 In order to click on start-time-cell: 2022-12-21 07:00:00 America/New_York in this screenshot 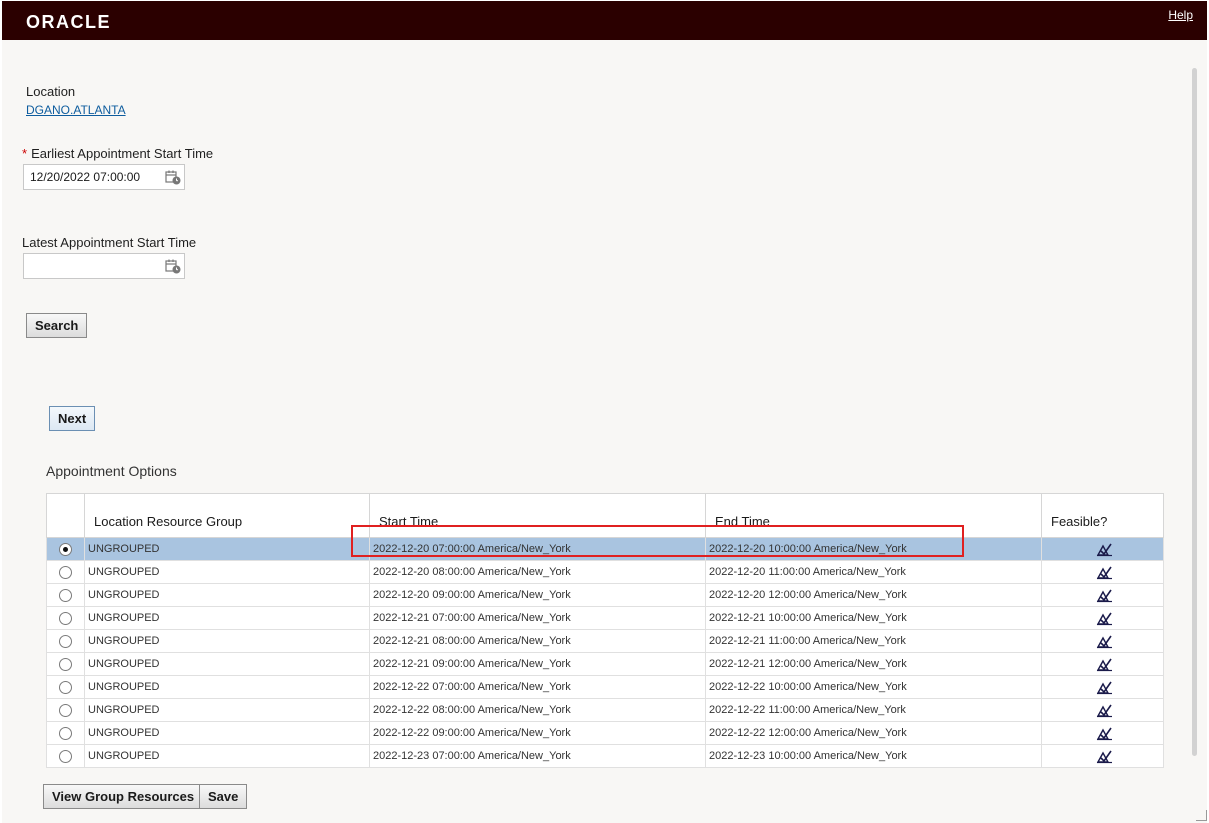, I will do `click(537, 618)`.